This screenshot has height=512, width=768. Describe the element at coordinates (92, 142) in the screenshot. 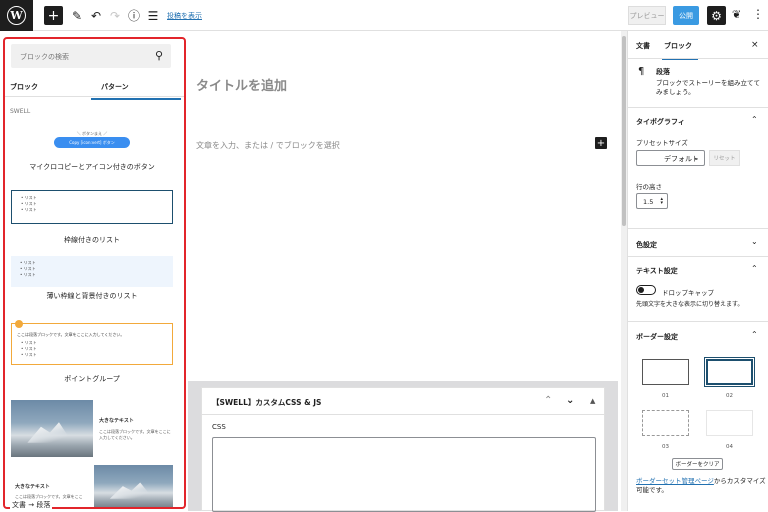

I see `pattern-preview-button: Copy [icon:vert] ボタン` at that location.